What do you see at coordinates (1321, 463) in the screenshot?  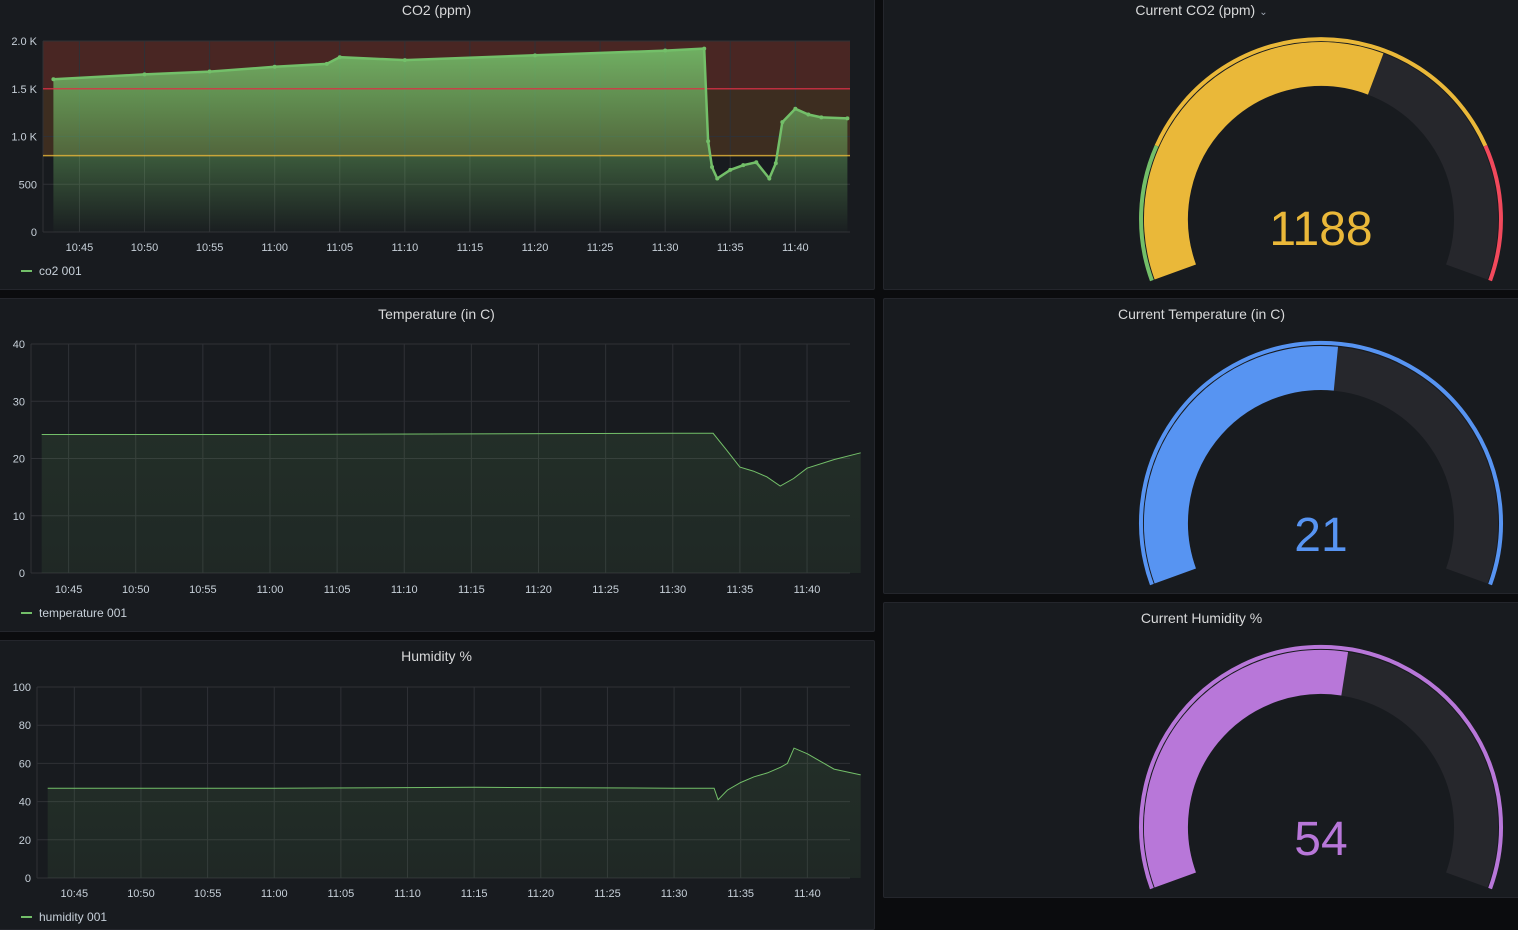 I see `temp-gauge` at bounding box center [1321, 463].